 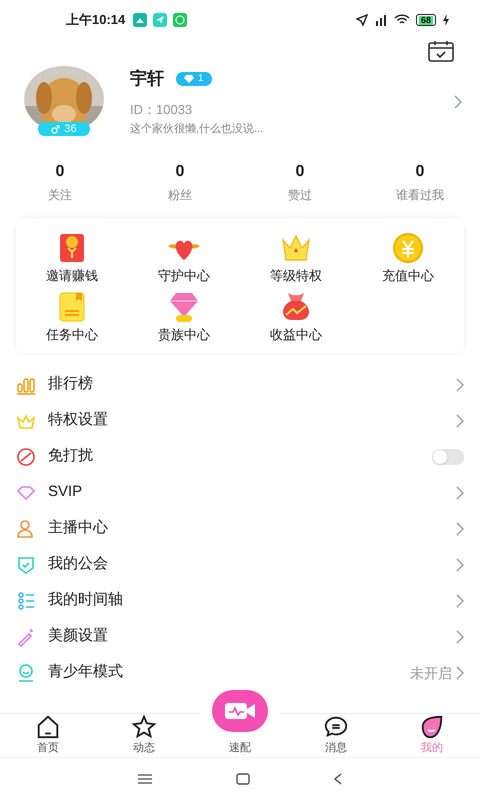 What do you see at coordinates (446, 20) in the screenshot?
I see `charging-icon` at bounding box center [446, 20].